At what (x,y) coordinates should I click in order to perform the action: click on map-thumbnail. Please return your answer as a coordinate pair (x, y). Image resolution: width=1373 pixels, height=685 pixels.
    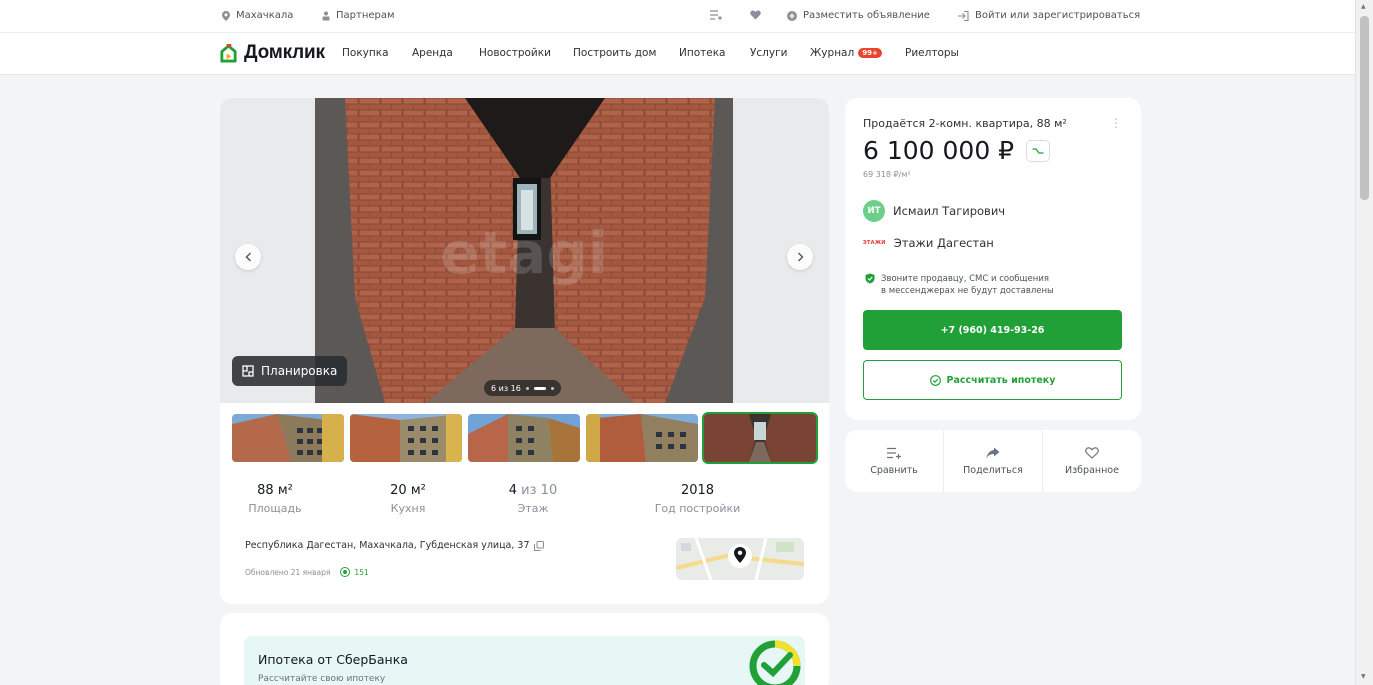
    Looking at the image, I should click on (740, 559).